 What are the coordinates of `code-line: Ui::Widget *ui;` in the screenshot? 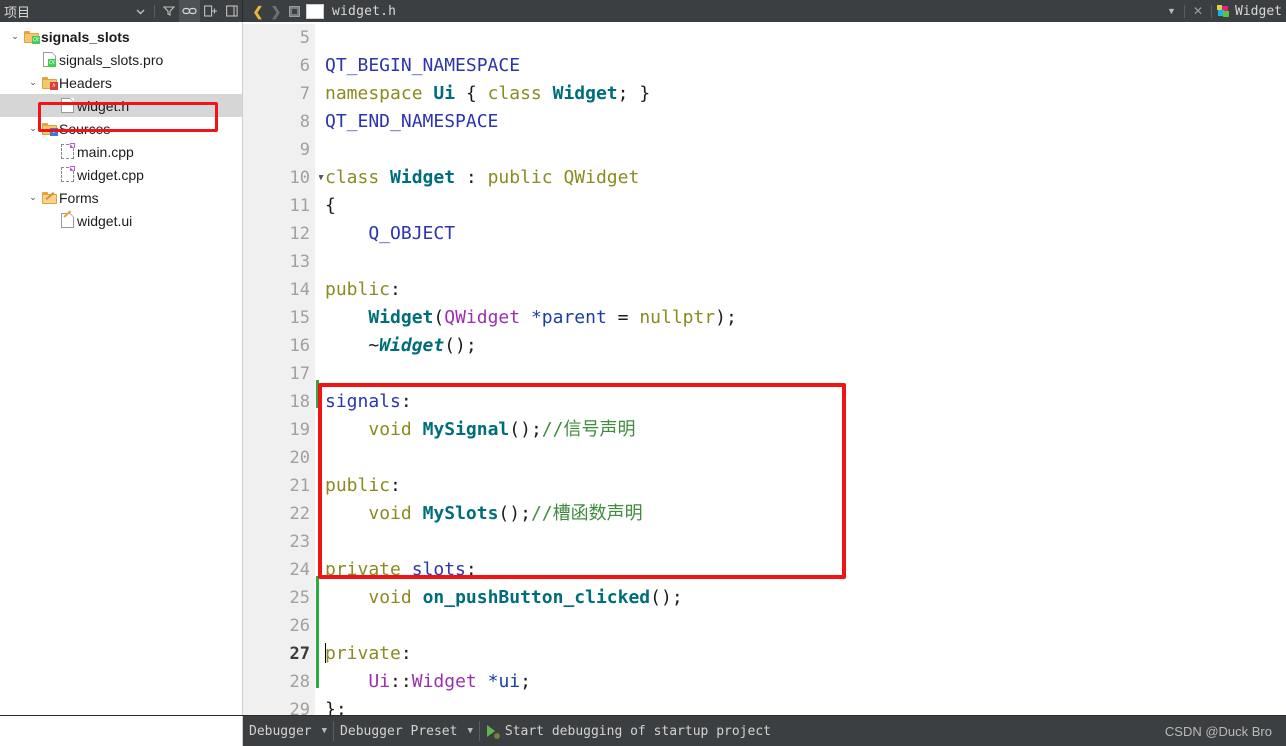 It's located at (805, 682).